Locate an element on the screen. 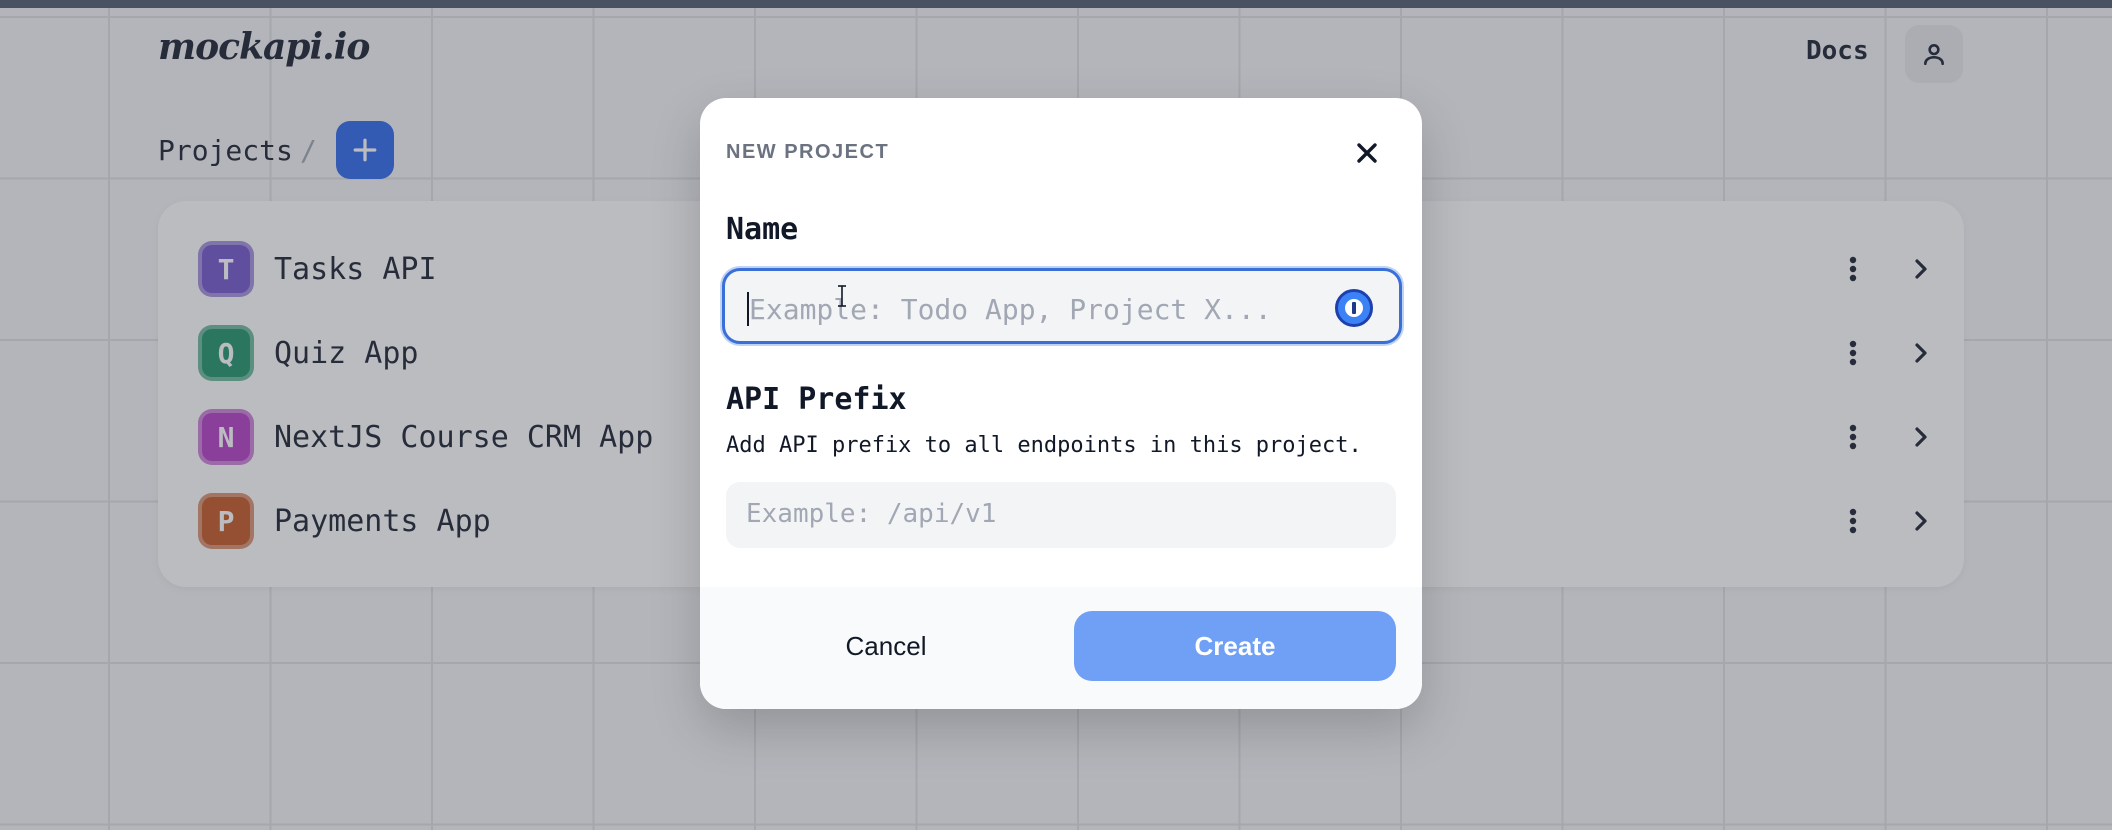  api-prefix-input: Example: /api/v1 is located at coordinates (1061, 515).